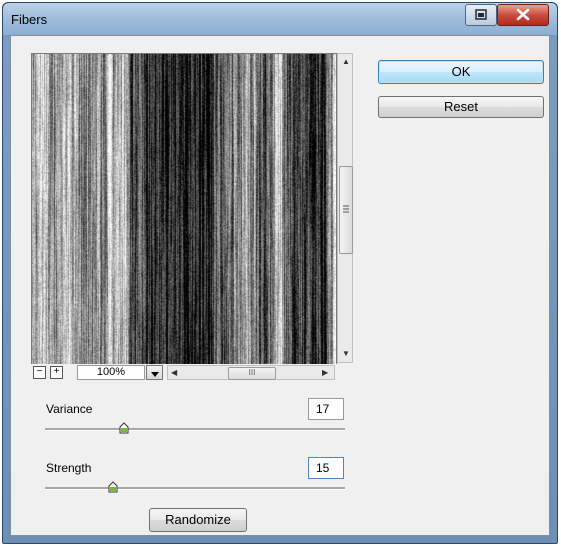 The width and height of the screenshot is (561, 546). What do you see at coordinates (111, 372) in the screenshot?
I see `zoom-level-field: 100%` at bounding box center [111, 372].